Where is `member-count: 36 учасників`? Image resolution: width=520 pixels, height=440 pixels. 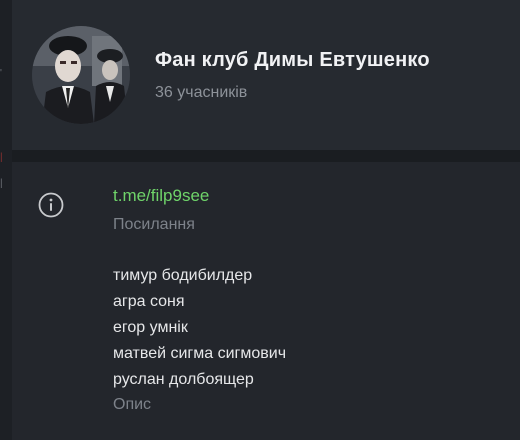
member-count: 36 учасників is located at coordinates (201, 92).